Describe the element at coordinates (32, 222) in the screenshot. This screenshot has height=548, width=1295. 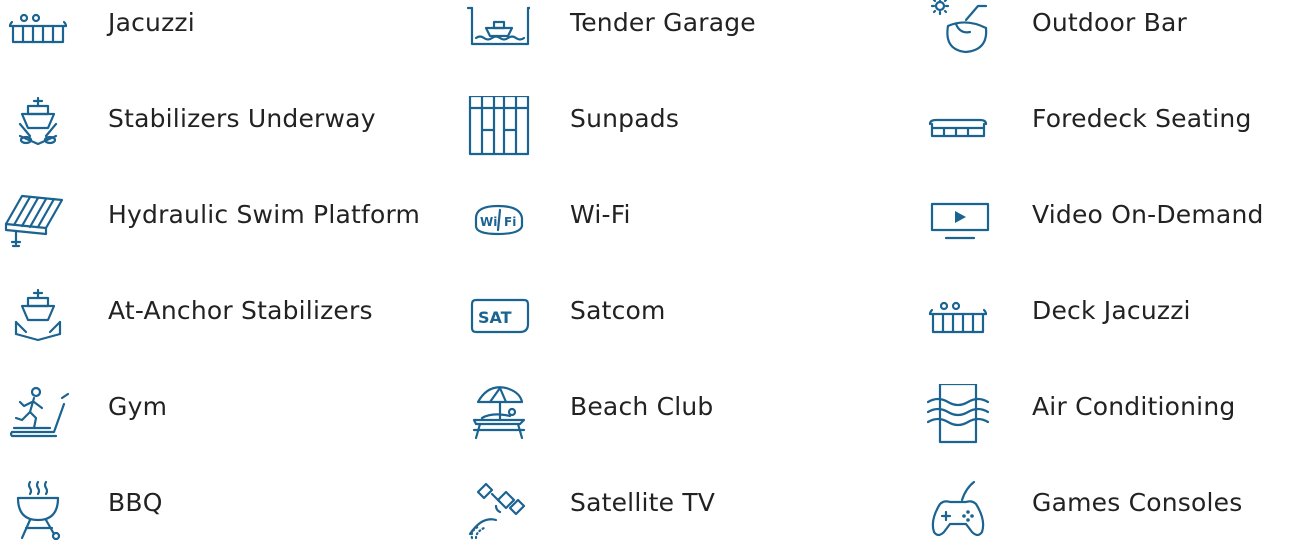
I see `swim-platform-icon` at that location.